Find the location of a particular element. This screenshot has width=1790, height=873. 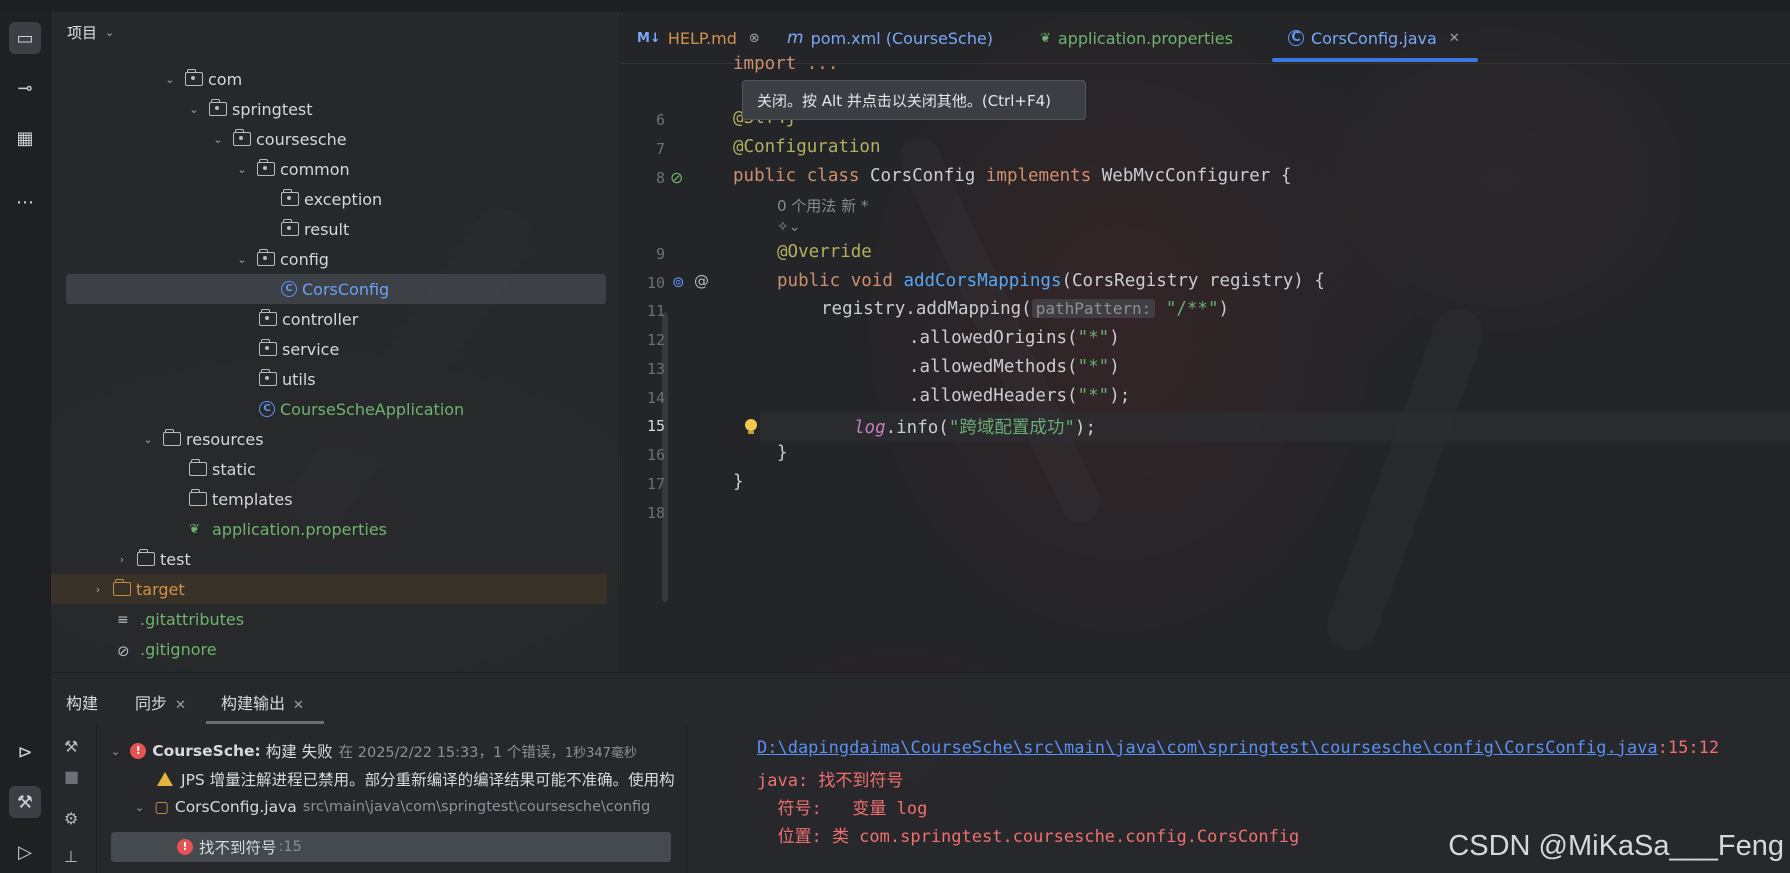

code-line-11: registry.addMapping(pathPattern: "/**") is located at coordinates (1025, 309).